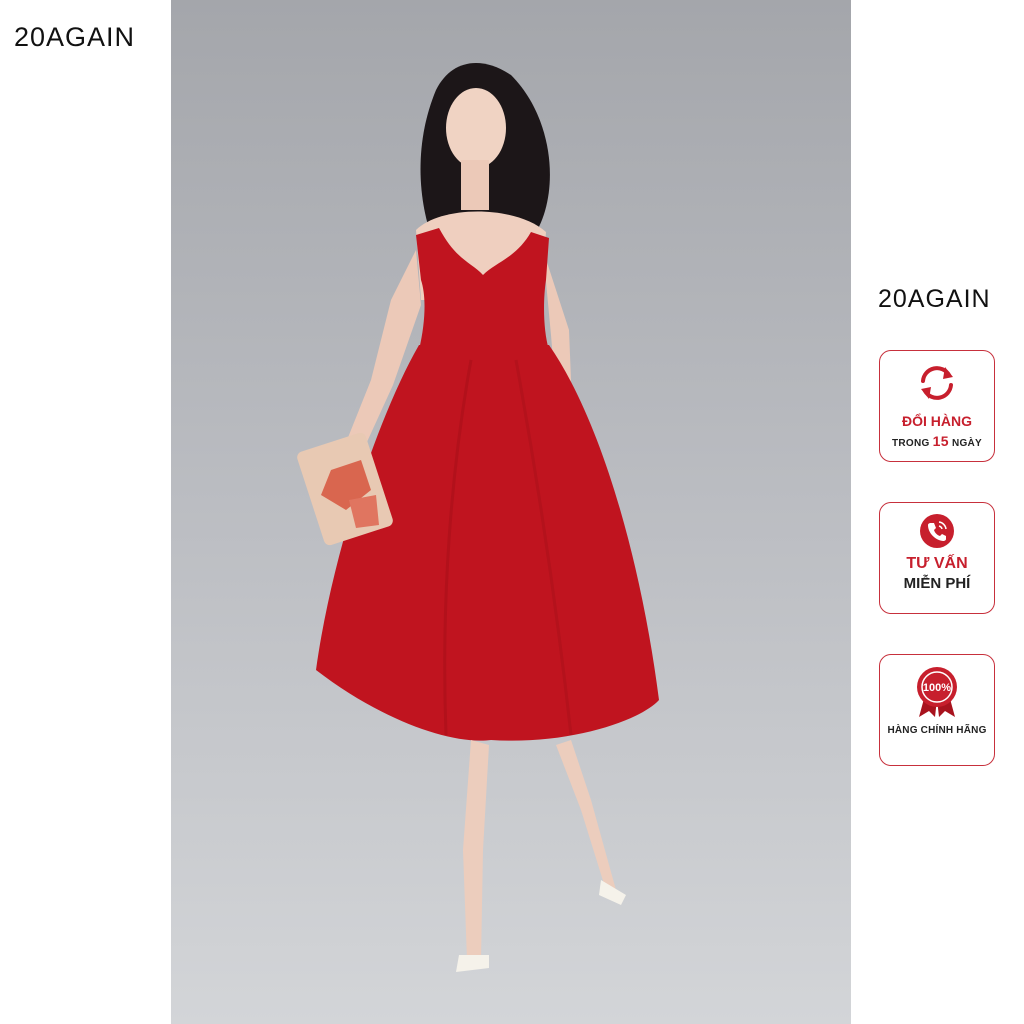  I want to click on authentic-seal-icon: 100%, so click(937, 692).